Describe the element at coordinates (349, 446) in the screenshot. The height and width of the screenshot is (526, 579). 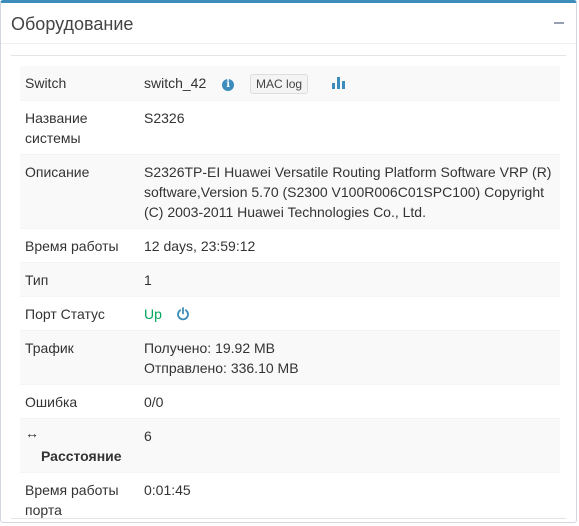
I see `distance-value: 6` at that location.